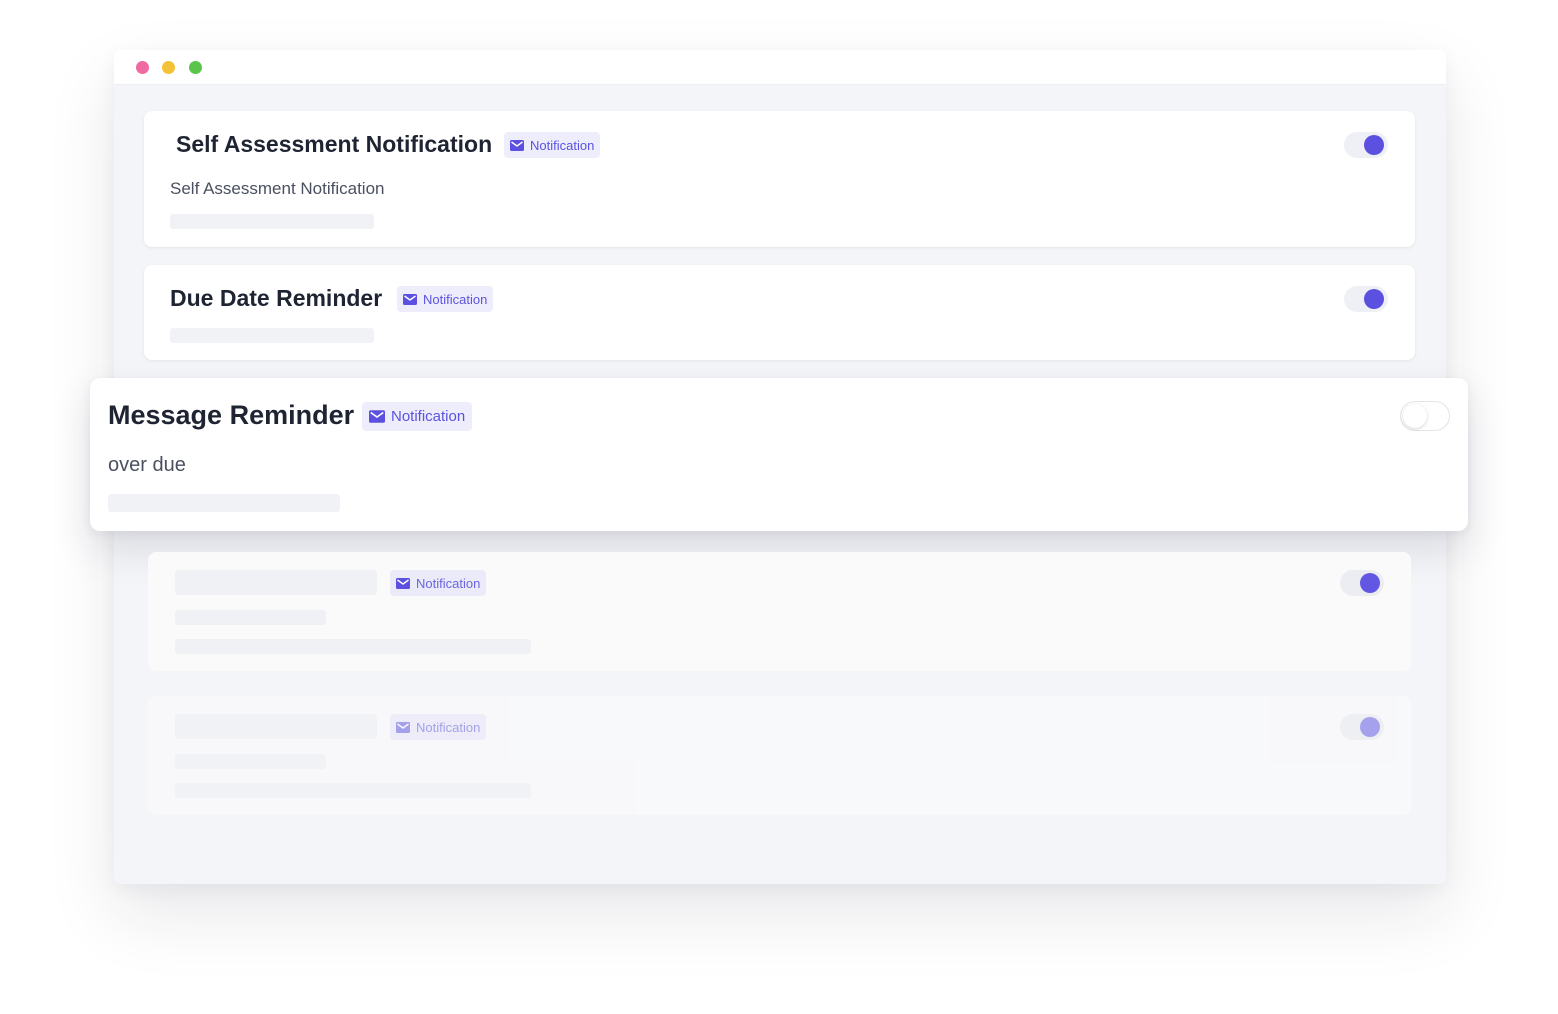  I want to click on card-title: Self Assessment Notification, so click(334, 144).